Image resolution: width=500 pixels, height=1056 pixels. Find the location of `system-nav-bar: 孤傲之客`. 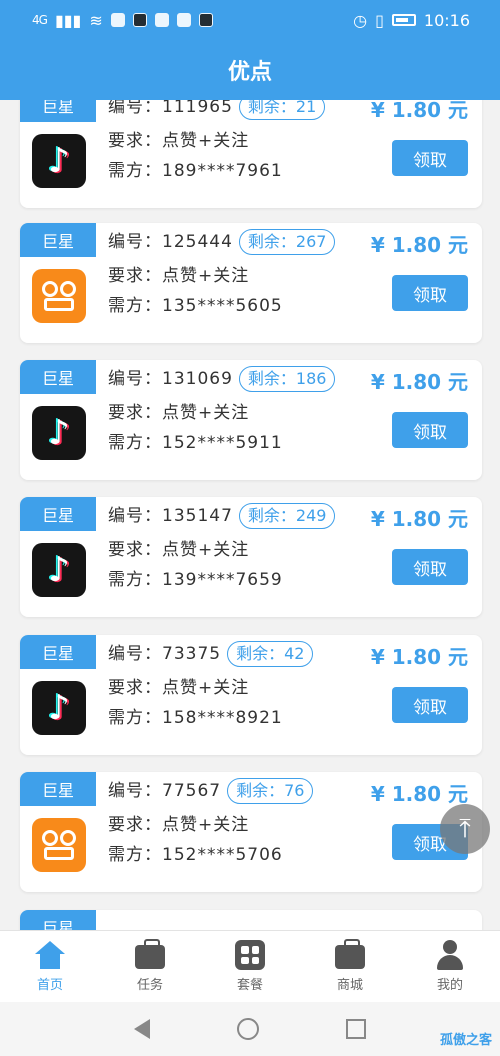

system-nav-bar: 孤傲之客 is located at coordinates (250, 1029).